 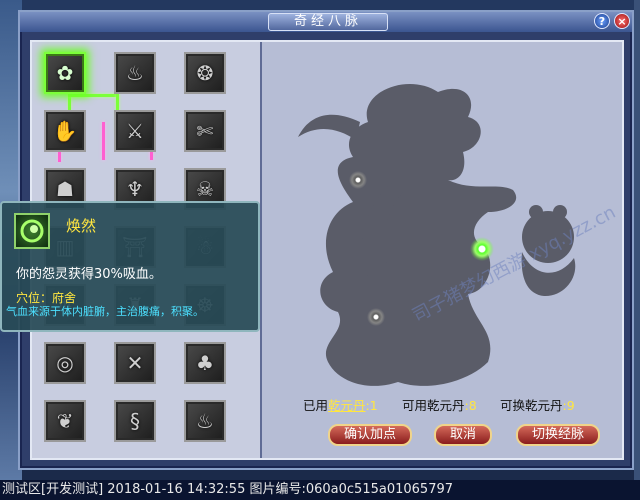 What do you see at coordinates (568, 405) in the screenshot?
I see `exchangeable-value: :9` at bounding box center [568, 405].